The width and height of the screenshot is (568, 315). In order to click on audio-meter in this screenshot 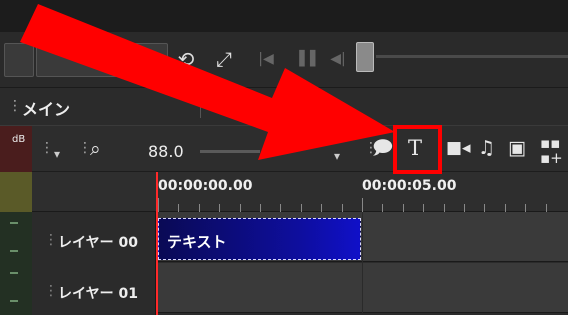, I will do `click(16, 149)`.